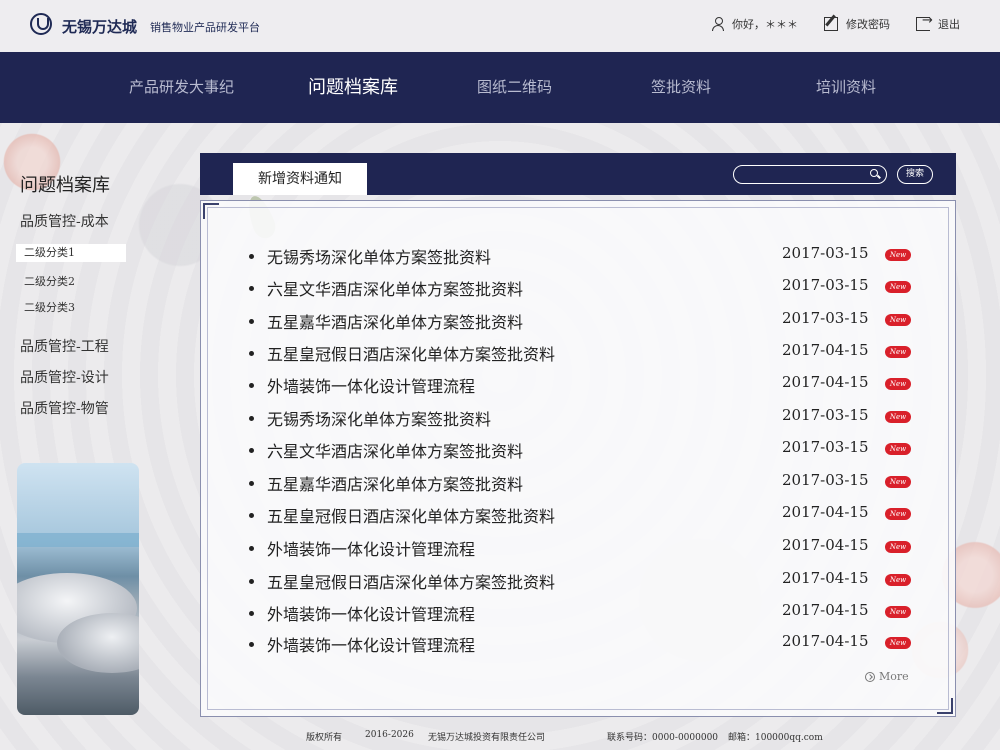  I want to click on brand-name: 无锡万达城, so click(100, 27).